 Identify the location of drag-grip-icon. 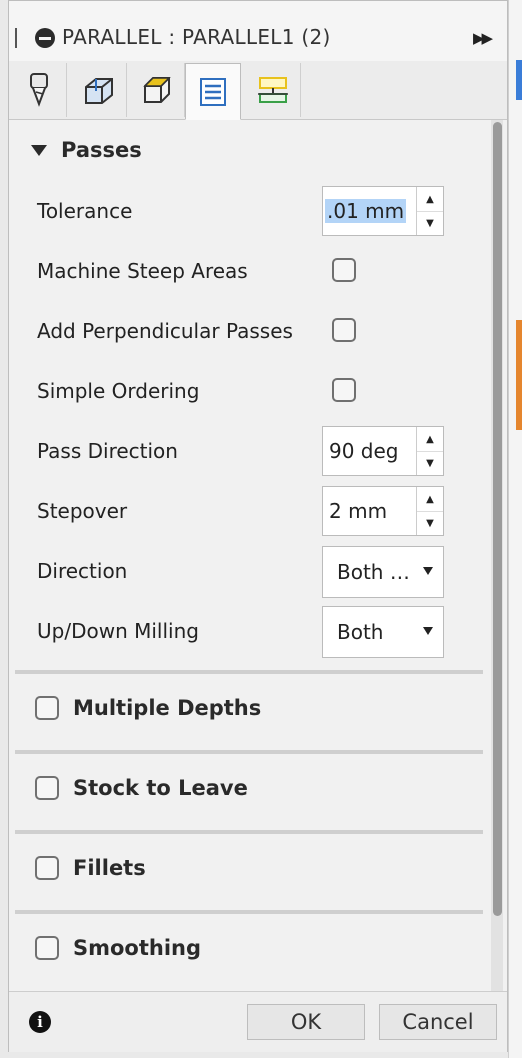
(16, 38).